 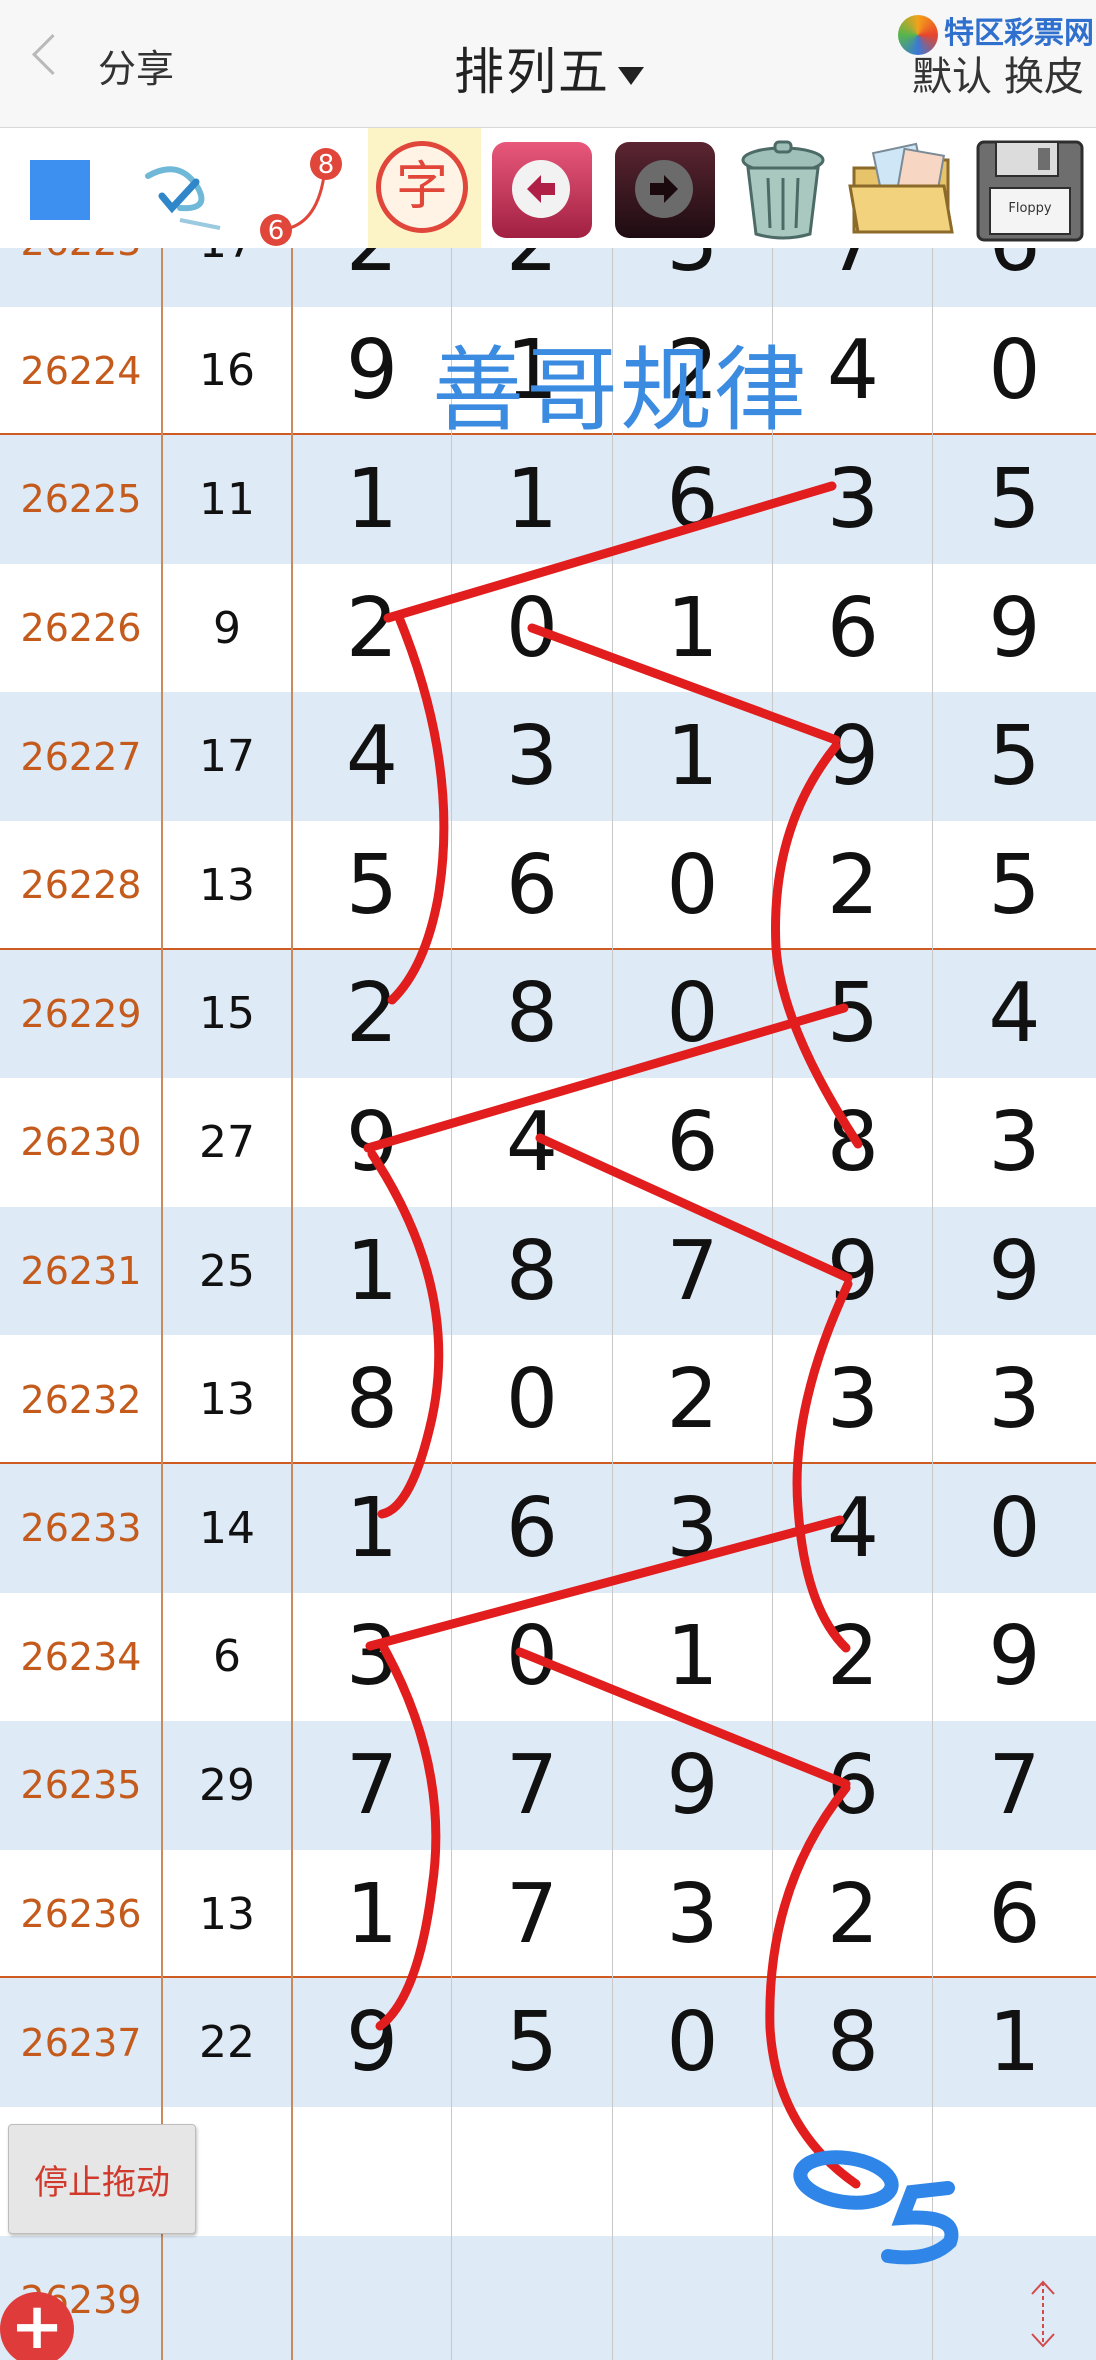 I want to click on default-button: 默认, so click(x=952, y=77).